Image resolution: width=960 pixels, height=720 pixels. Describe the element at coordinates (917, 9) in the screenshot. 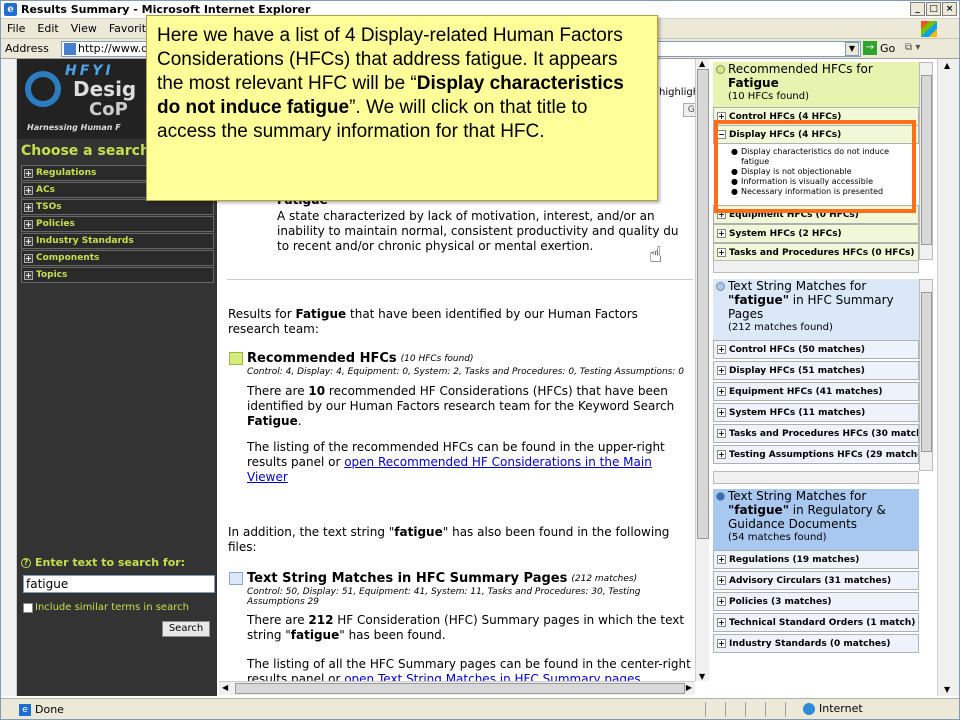

I see `minimize-button: _` at that location.